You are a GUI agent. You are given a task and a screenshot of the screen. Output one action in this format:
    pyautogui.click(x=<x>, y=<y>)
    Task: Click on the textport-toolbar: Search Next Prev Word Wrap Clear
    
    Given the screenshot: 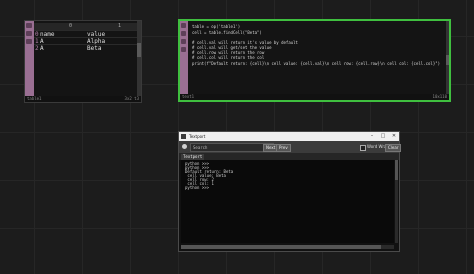 What is the action you would take?
    pyautogui.click(x=290, y=147)
    